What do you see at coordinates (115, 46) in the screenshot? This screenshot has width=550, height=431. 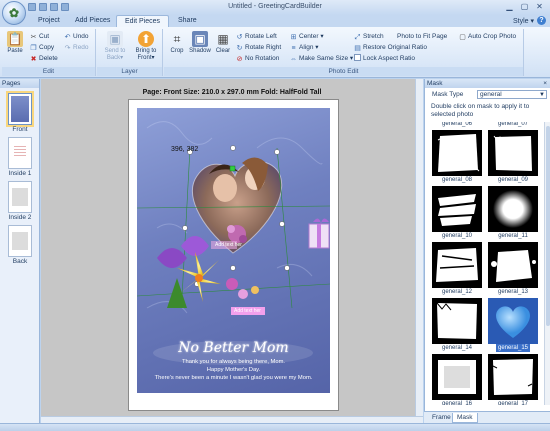 I see `send-to-back-button: ▣ Send to Back▾` at bounding box center [115, 46].